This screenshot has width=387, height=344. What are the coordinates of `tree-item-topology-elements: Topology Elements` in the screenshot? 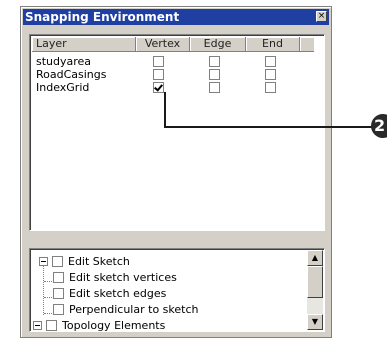 It's located at (165, 325).